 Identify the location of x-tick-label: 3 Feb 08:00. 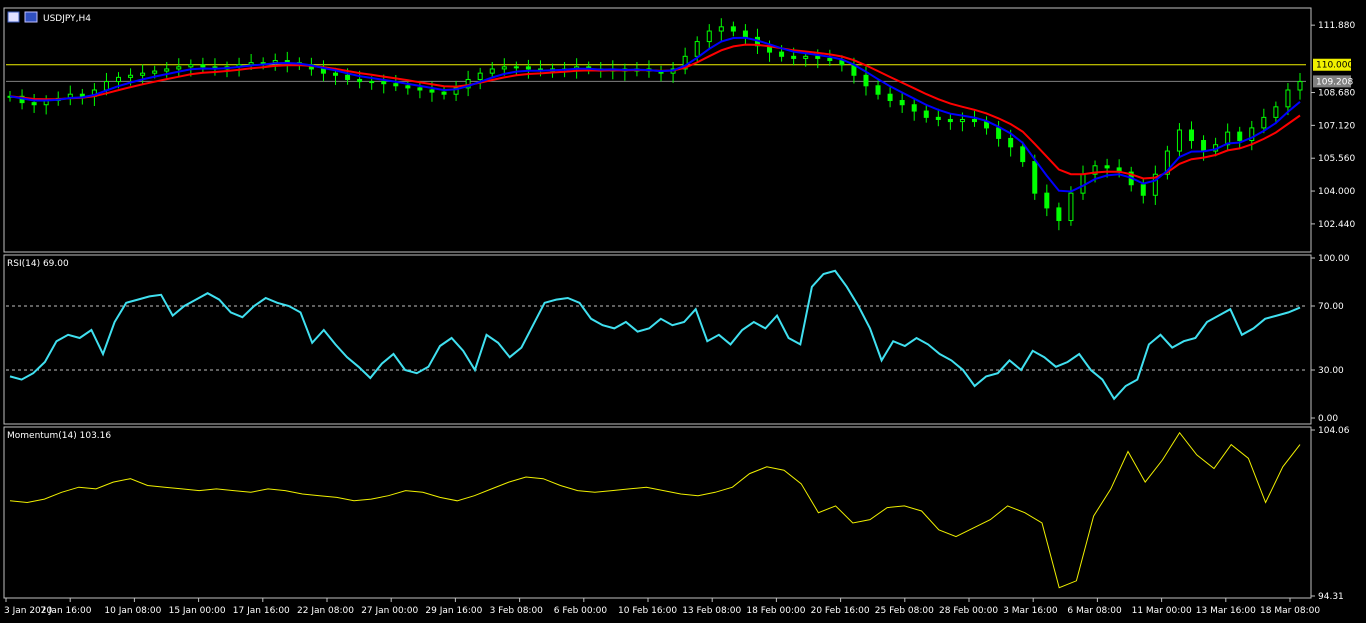
(517, 611).